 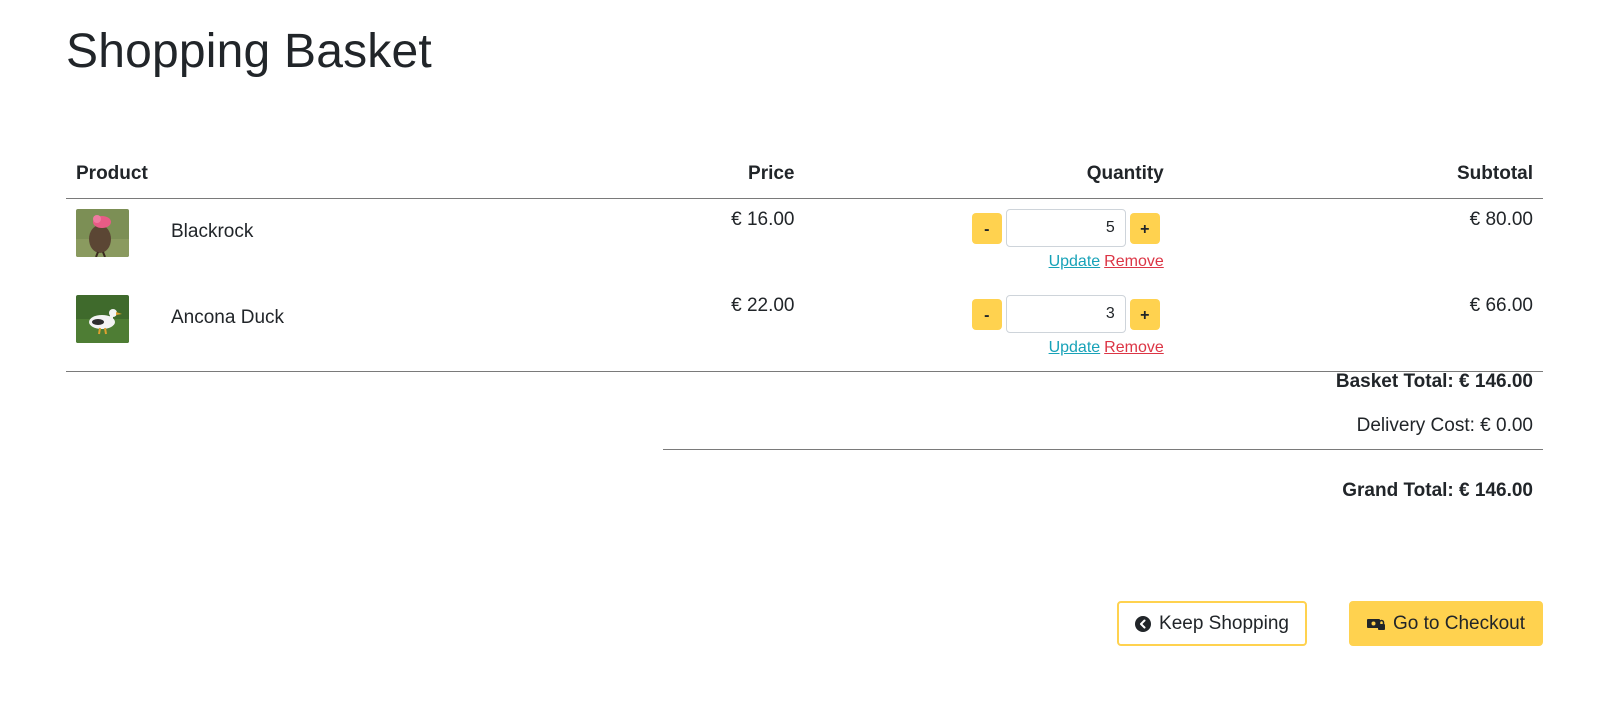 What do you see at coordinates (1143, 623) in the screenshot?
I see `chevron-left-circle-icon` at bounding box center [1143, 623].